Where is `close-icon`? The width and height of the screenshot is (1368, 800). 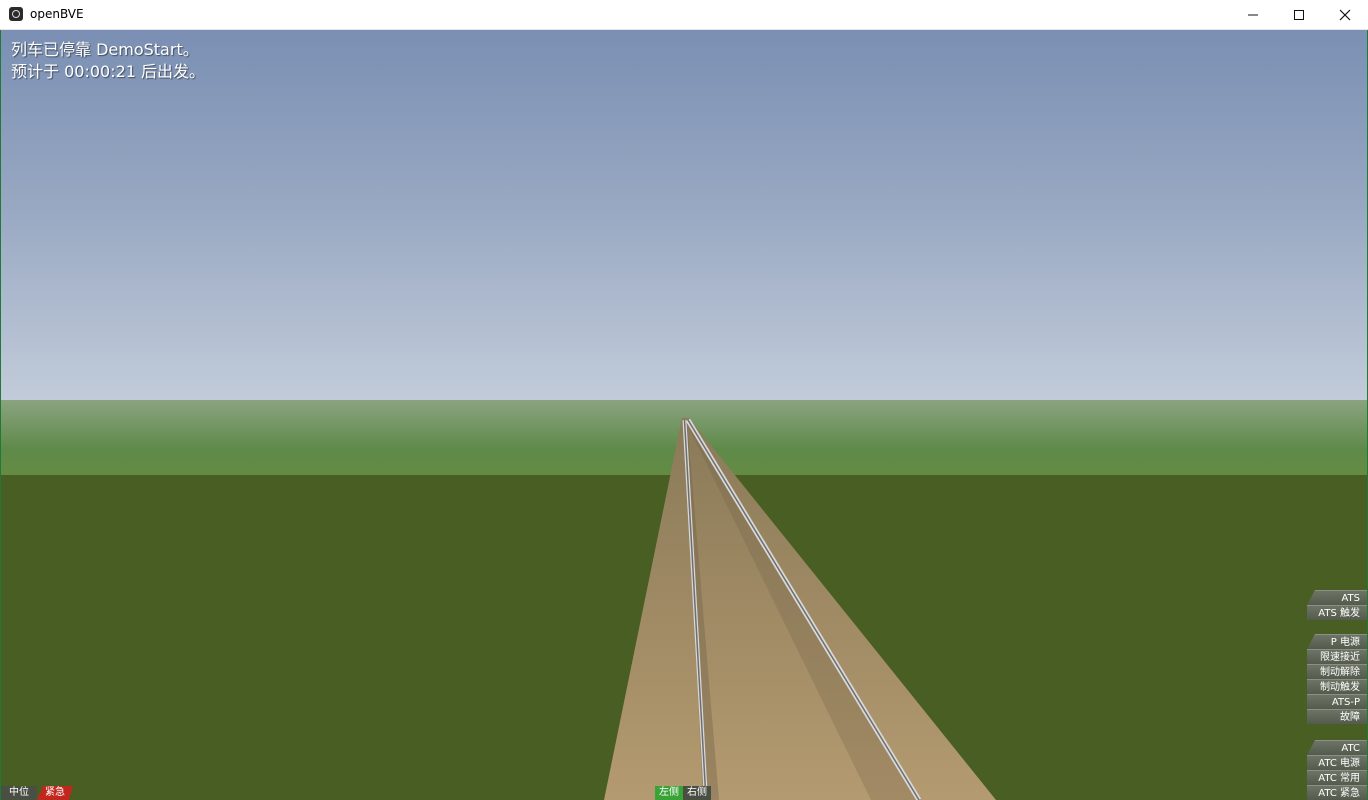 close-icon is located at coordinates (1345, 15).